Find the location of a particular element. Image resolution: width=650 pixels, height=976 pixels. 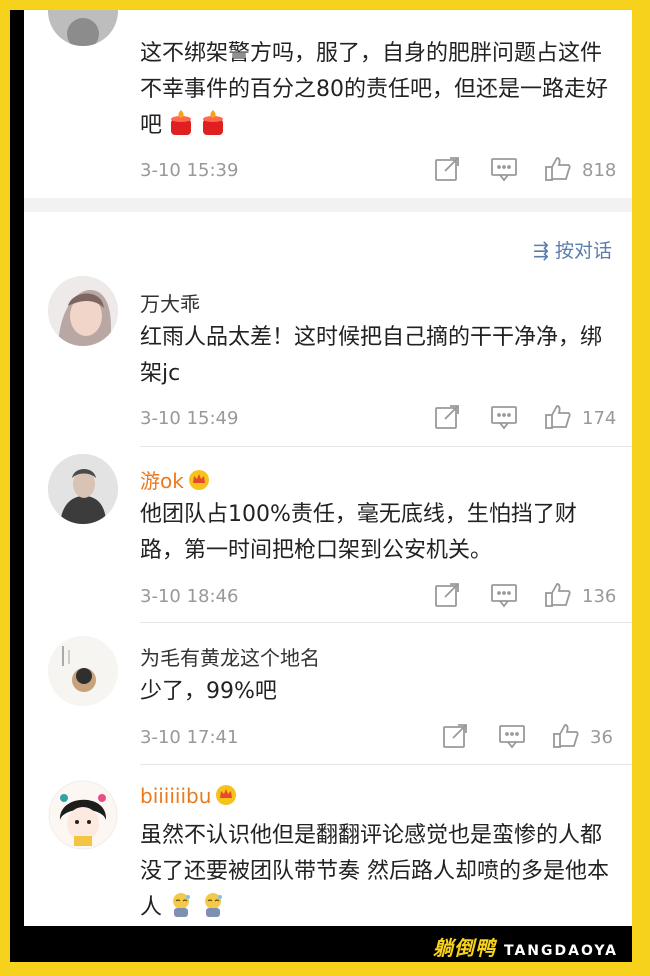

logo-text: 躺倒鸭 is located at coordinates (464, 948).